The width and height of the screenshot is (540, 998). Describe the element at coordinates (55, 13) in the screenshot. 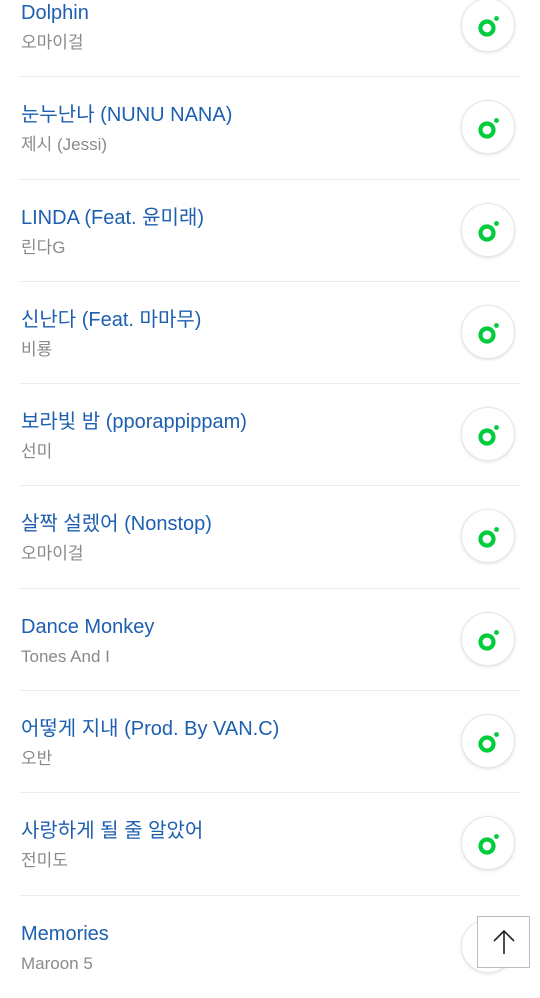

I see `song-title: Dolphin` at that location.